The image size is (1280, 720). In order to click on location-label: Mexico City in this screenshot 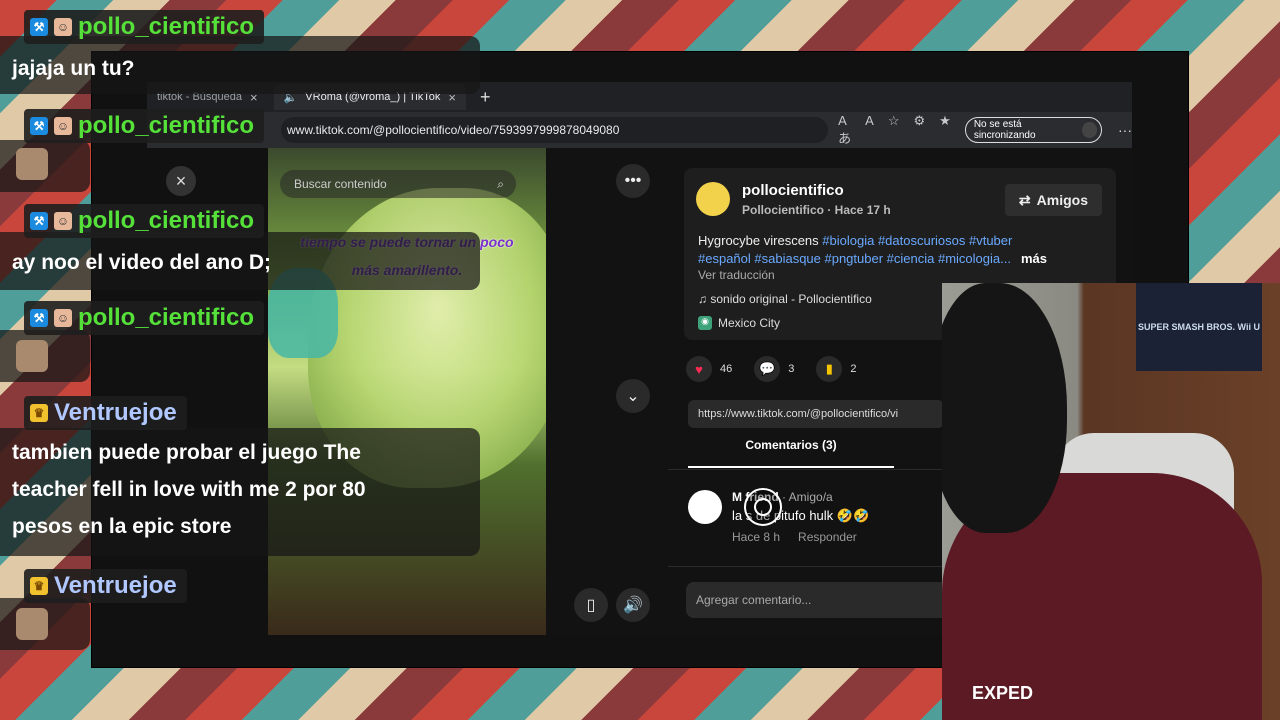, I will do `click(749, 323)`.